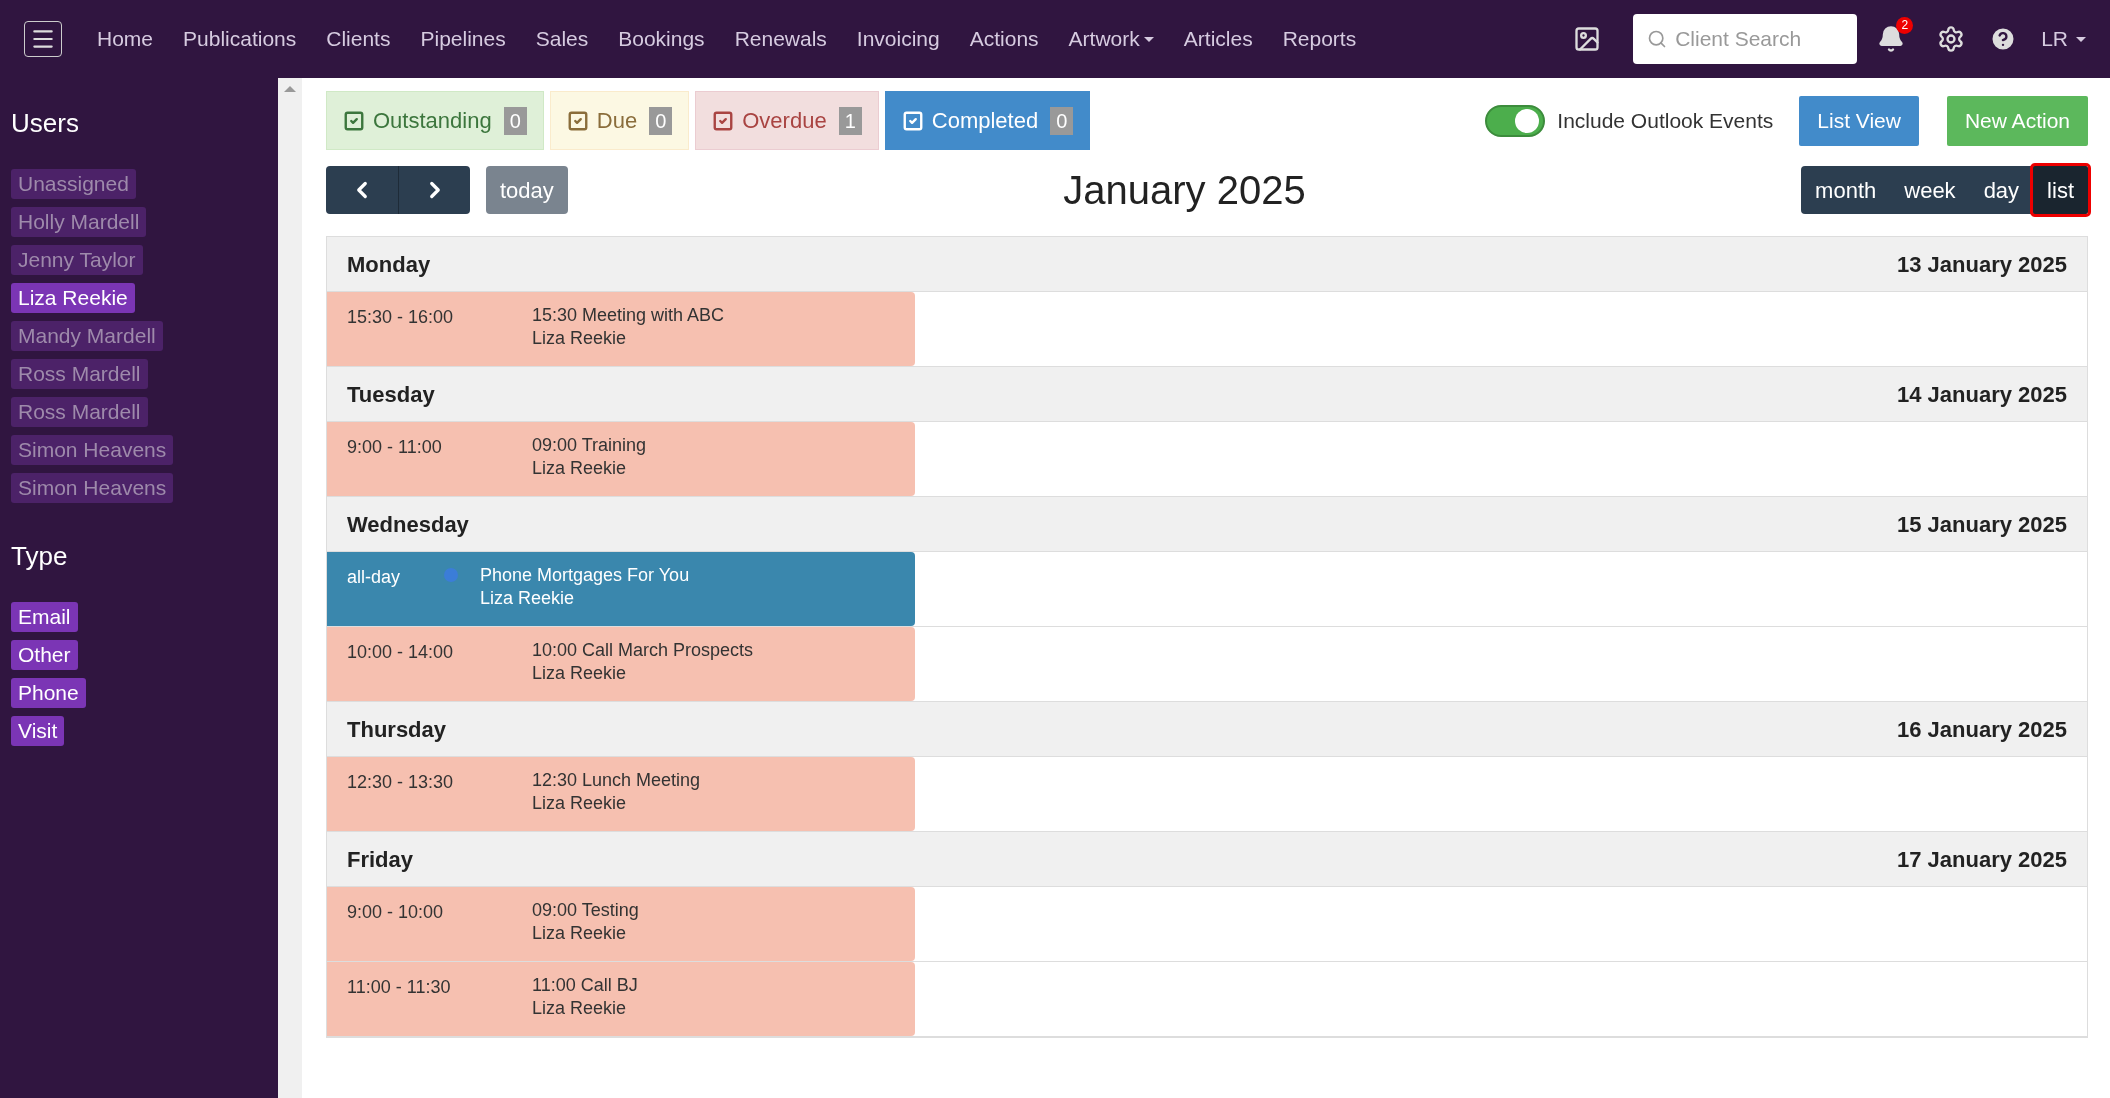 The image size is (2110, 1098). I want to click on previous-button, so click(362, 190).